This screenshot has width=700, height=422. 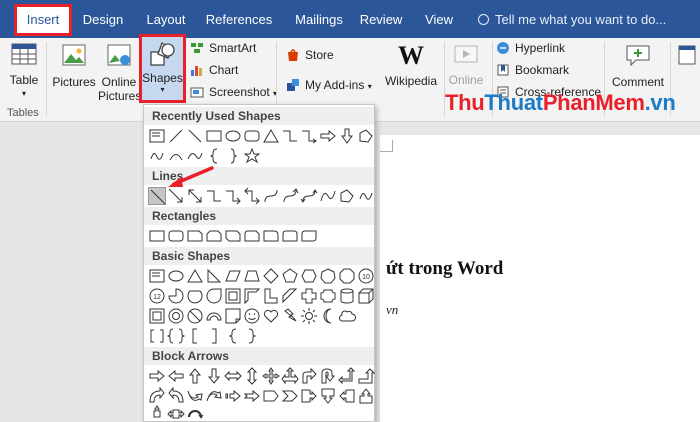 I want to click on sun-shape, so click(x=309, y=316).